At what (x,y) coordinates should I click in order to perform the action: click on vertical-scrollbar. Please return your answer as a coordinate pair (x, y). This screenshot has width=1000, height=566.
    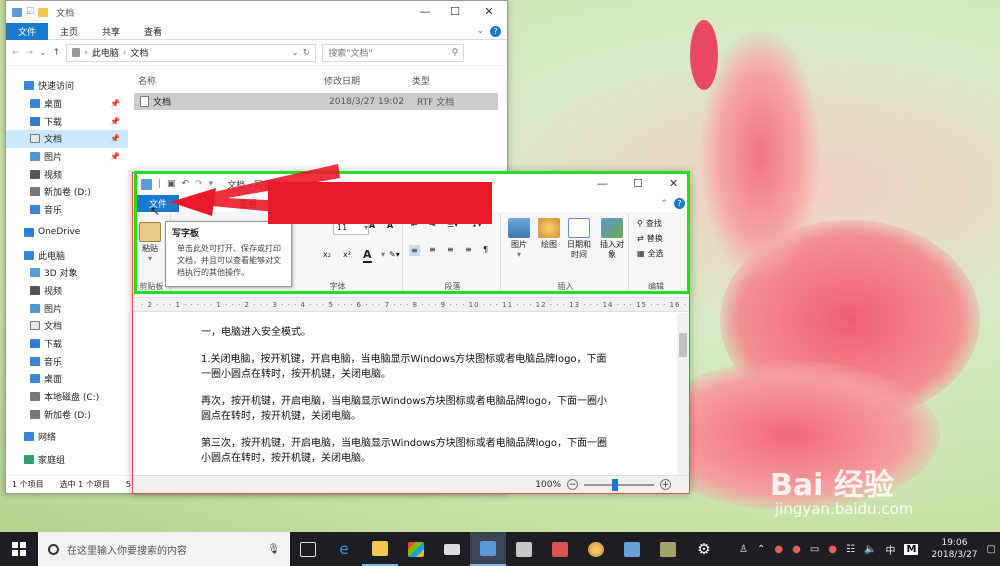
    Looking at the image, I should click on (683, 395).